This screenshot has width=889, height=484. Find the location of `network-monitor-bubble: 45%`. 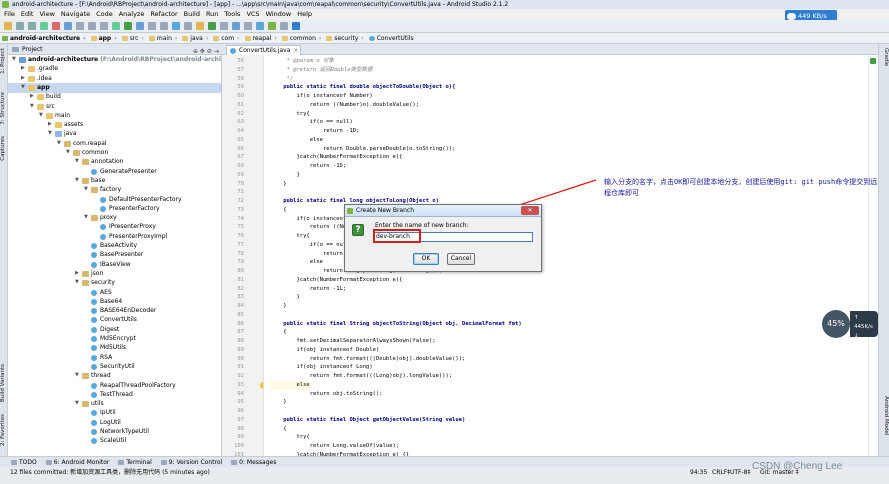

network-monitor-bubble: 45% is located at coordinates (836, 324).